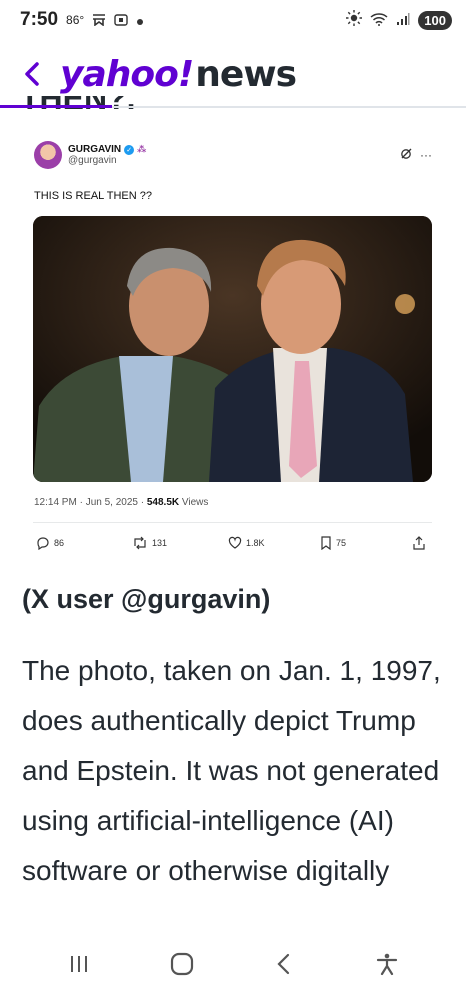 The image size is (466, 1000). Describe the element at coordinates (426, 155) in the screenshot. I see `more-options-icon: ···` at that location.